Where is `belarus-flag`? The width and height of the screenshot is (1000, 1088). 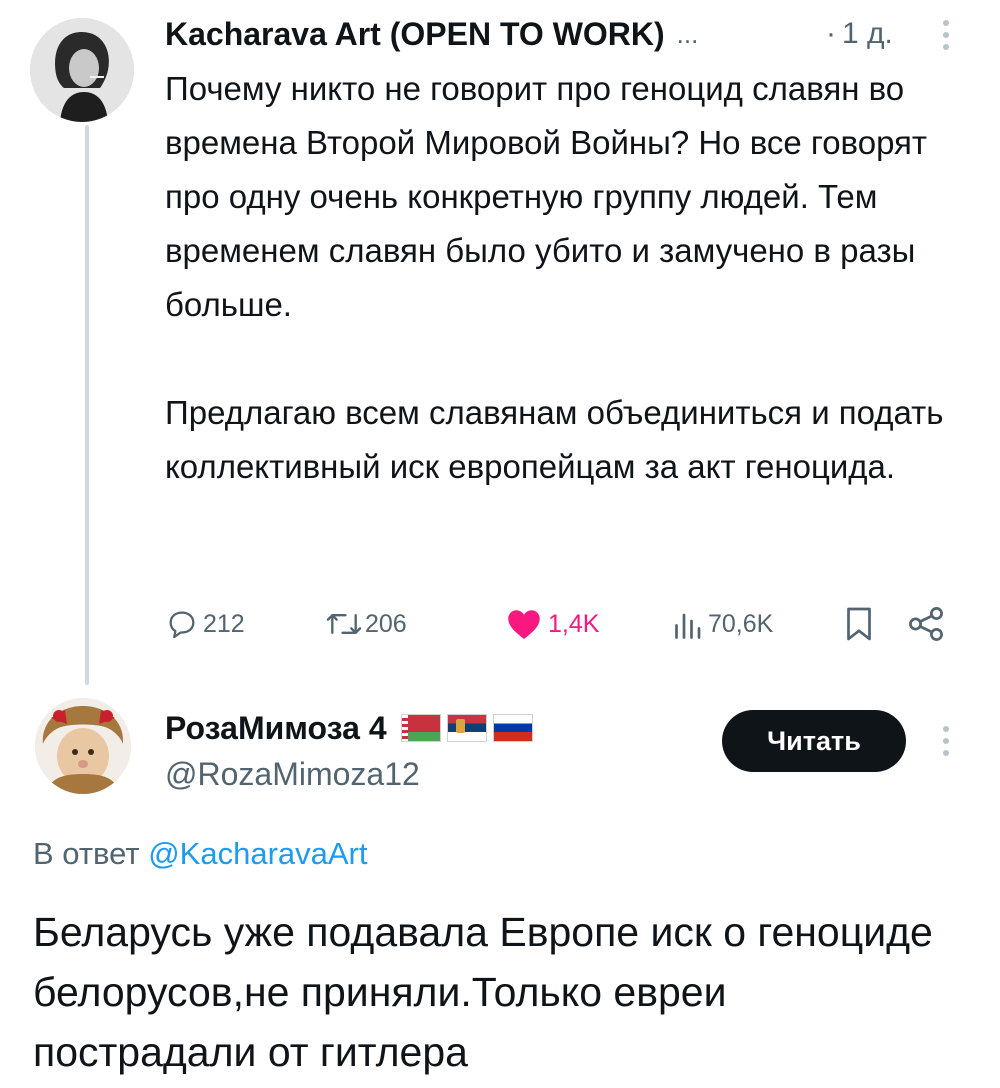 belarus-flag is located at coordinates (420, 728).